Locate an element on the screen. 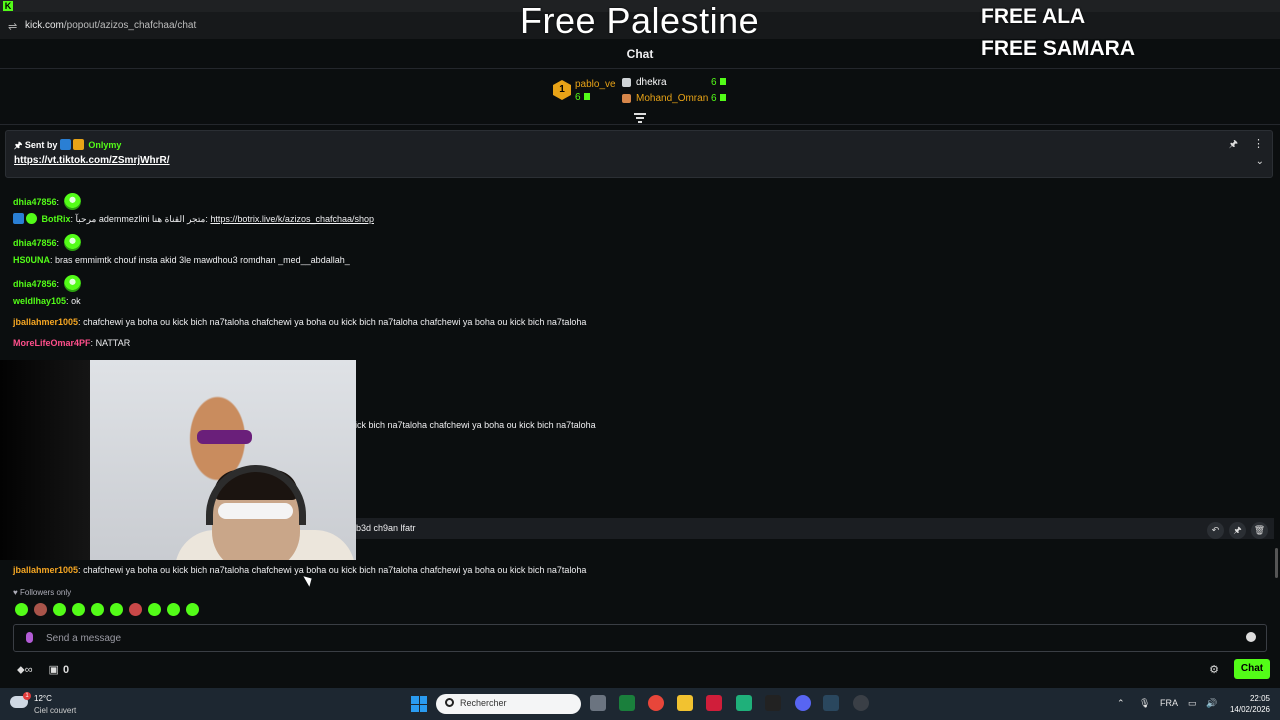 The image size is (1280, 720). chat-input-box is located at coordinates (640, 638).